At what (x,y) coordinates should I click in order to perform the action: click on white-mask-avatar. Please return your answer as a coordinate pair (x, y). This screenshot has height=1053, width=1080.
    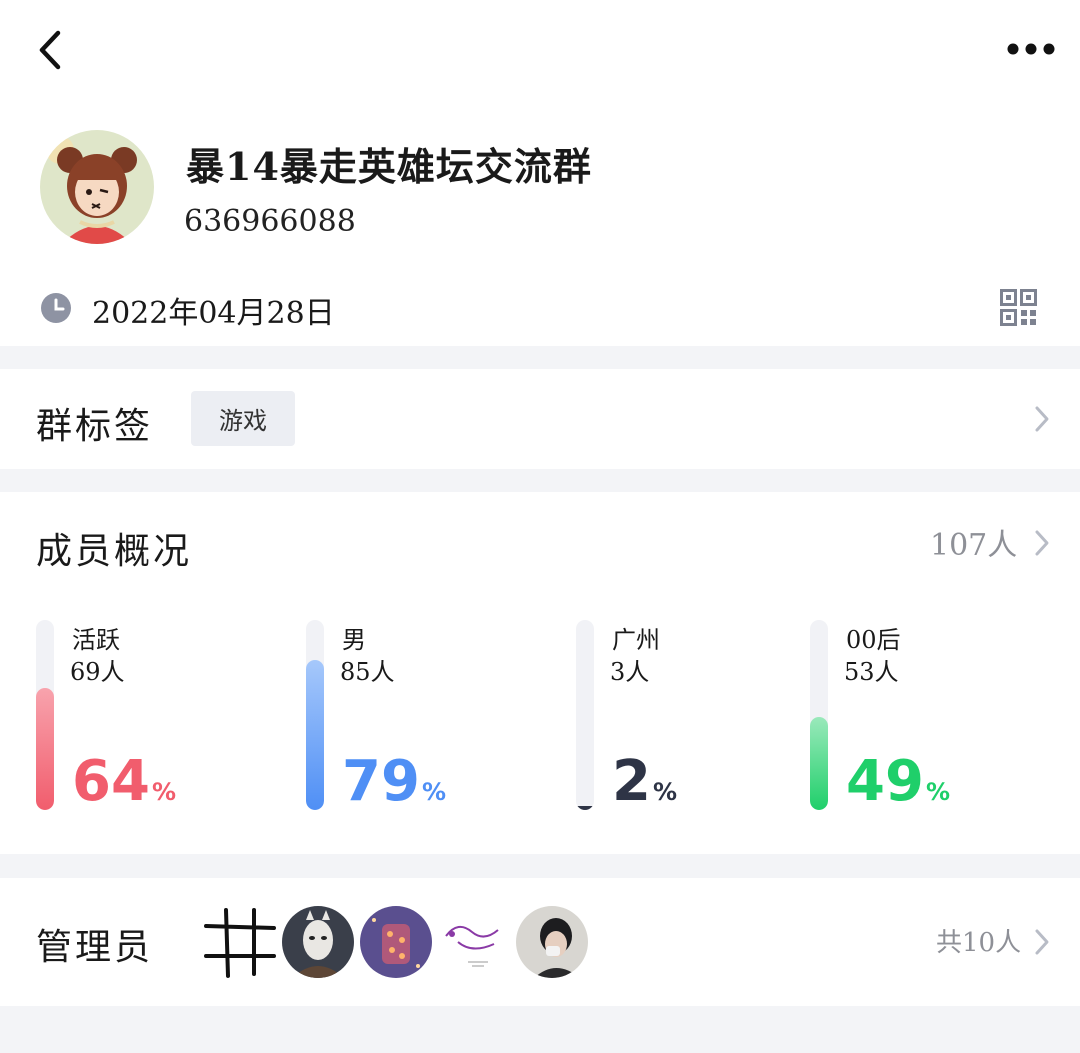
    Looking at the image, I should click on (318, 942).